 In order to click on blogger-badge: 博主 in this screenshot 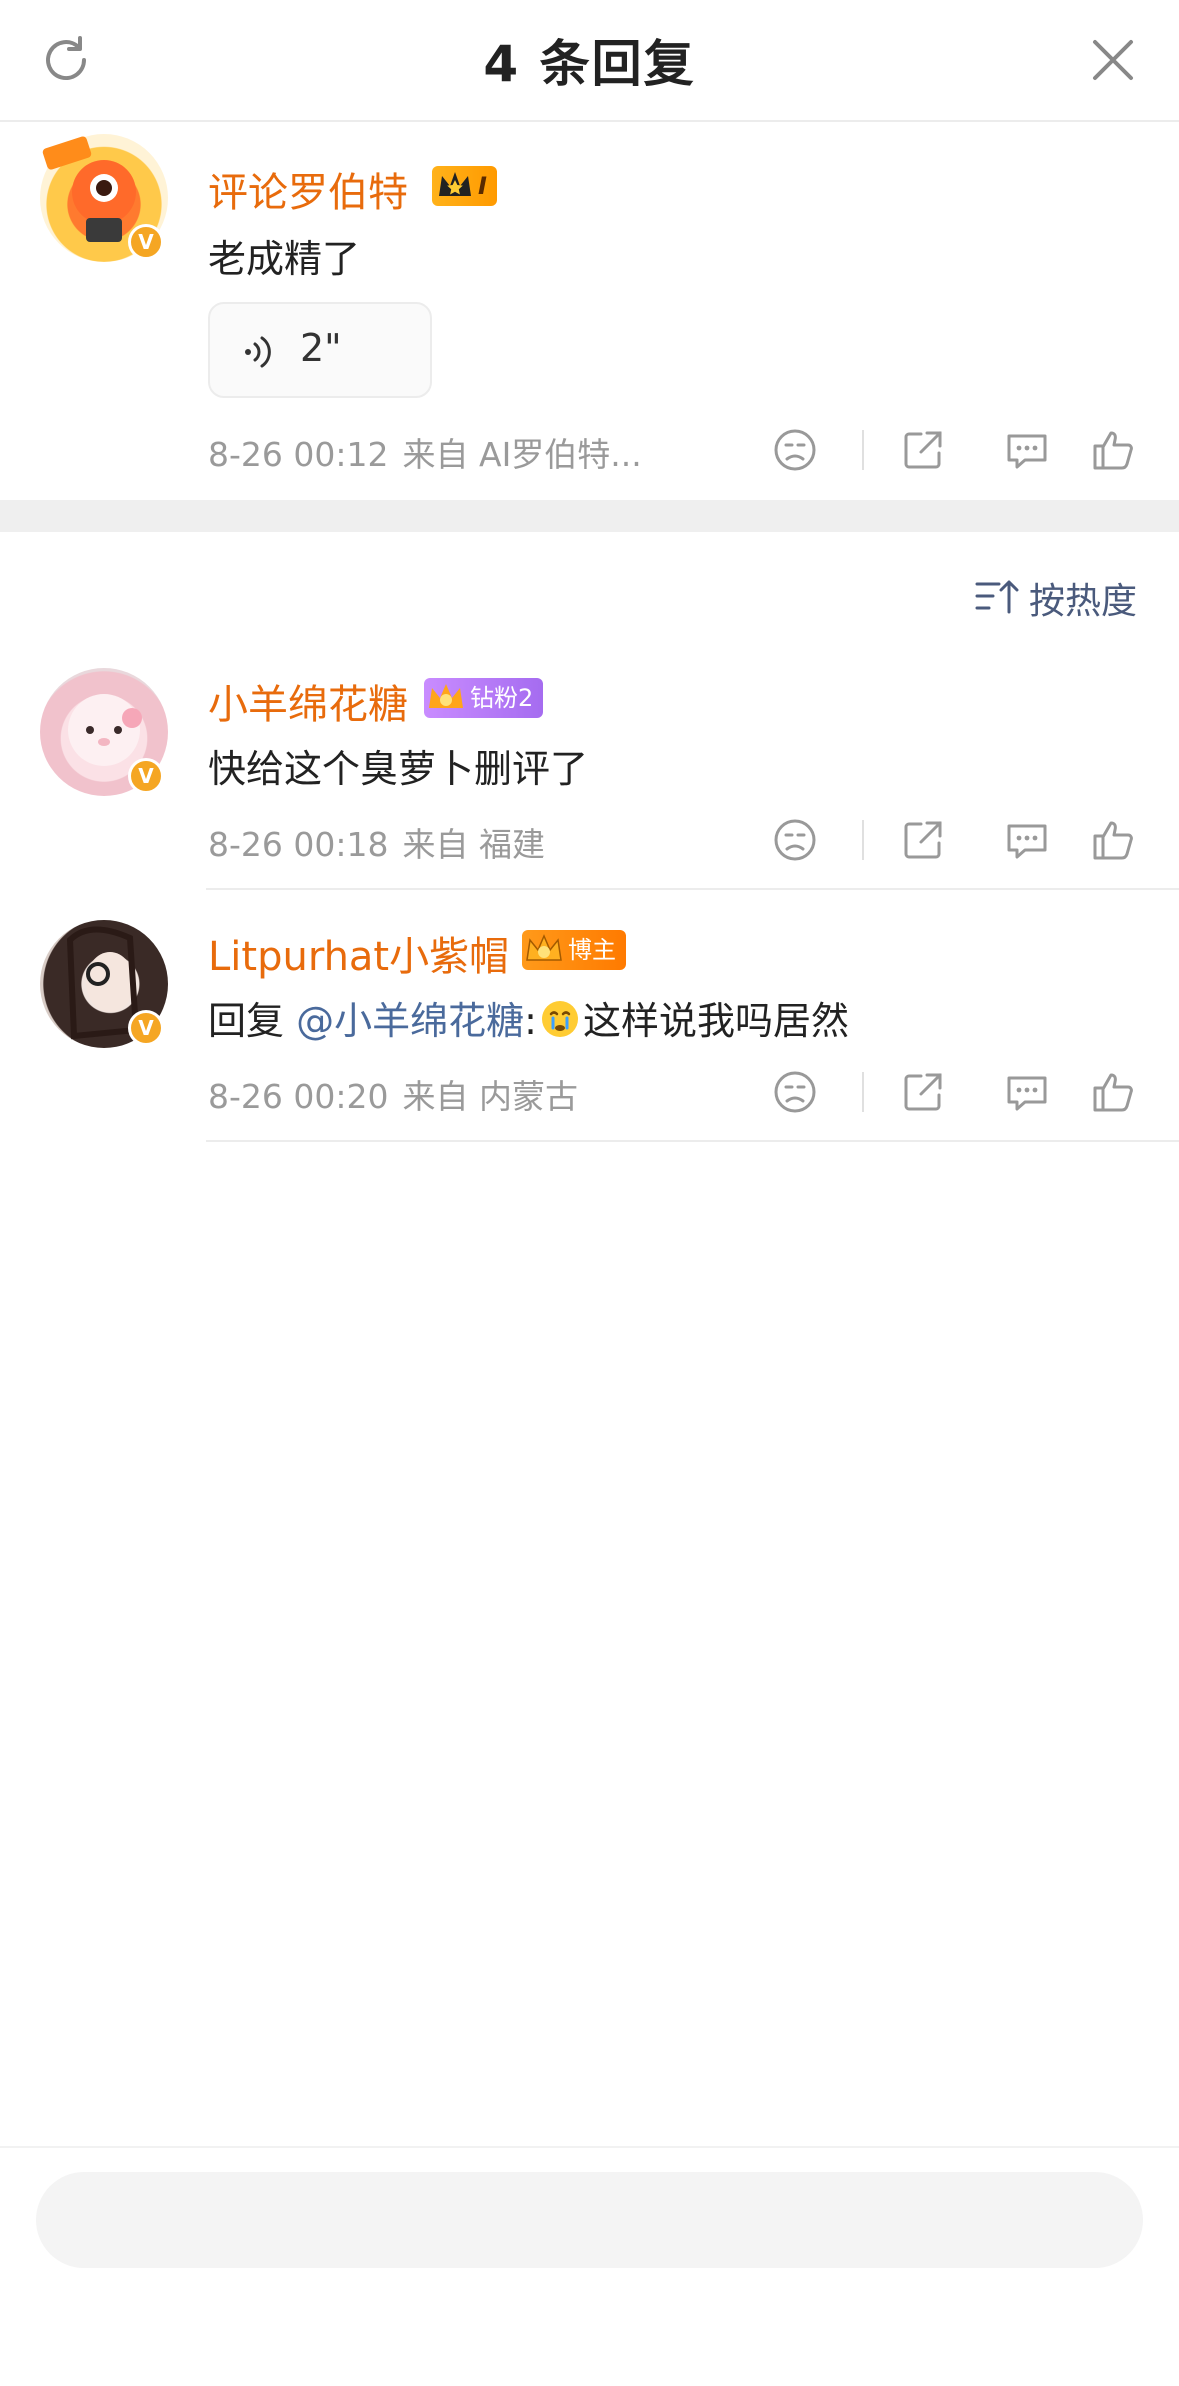, I will do `click(574, 950)`.